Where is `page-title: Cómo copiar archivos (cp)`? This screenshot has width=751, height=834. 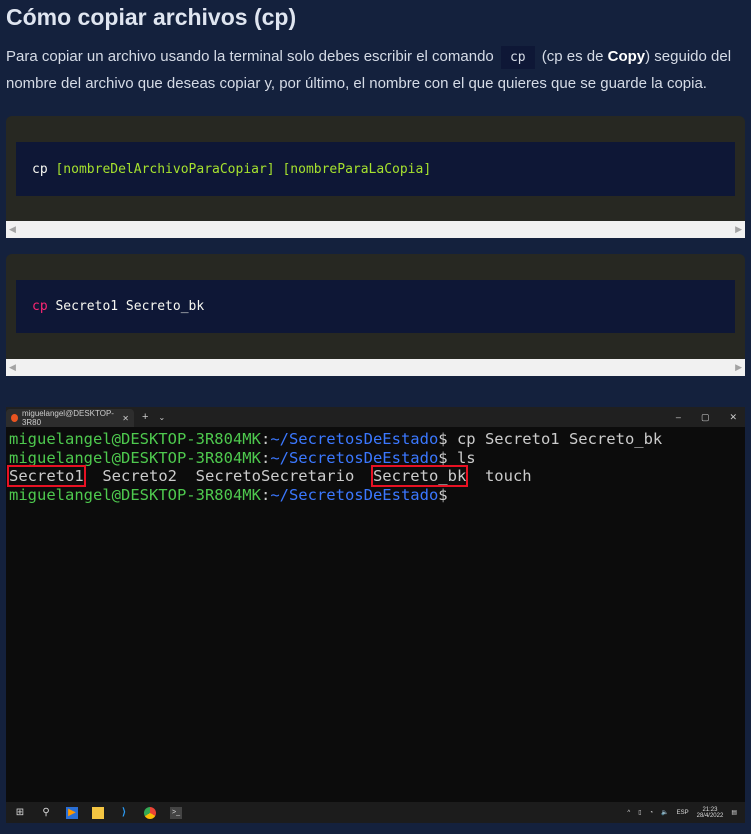 page-title: Cómo copiar archivos (cp) is located at coordinates (151, 17).